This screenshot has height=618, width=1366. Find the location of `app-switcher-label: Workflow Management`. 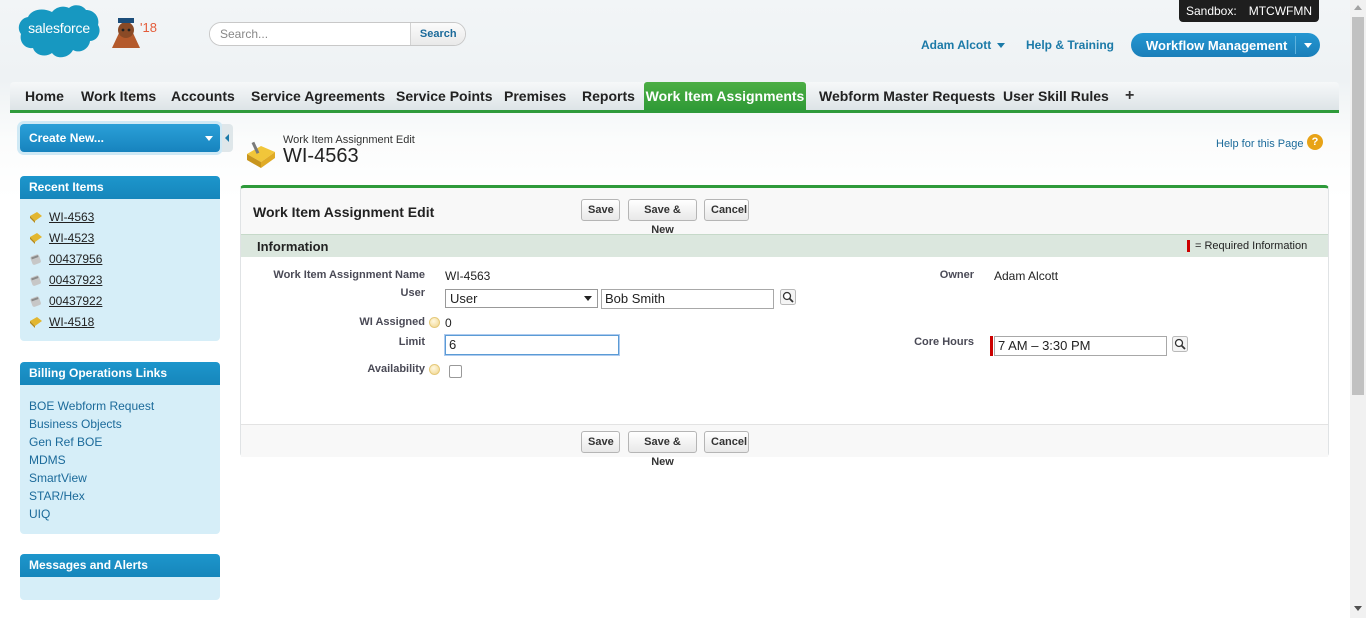

app-switcher-label: Workflow Management is located at coordinates (1217, 45).